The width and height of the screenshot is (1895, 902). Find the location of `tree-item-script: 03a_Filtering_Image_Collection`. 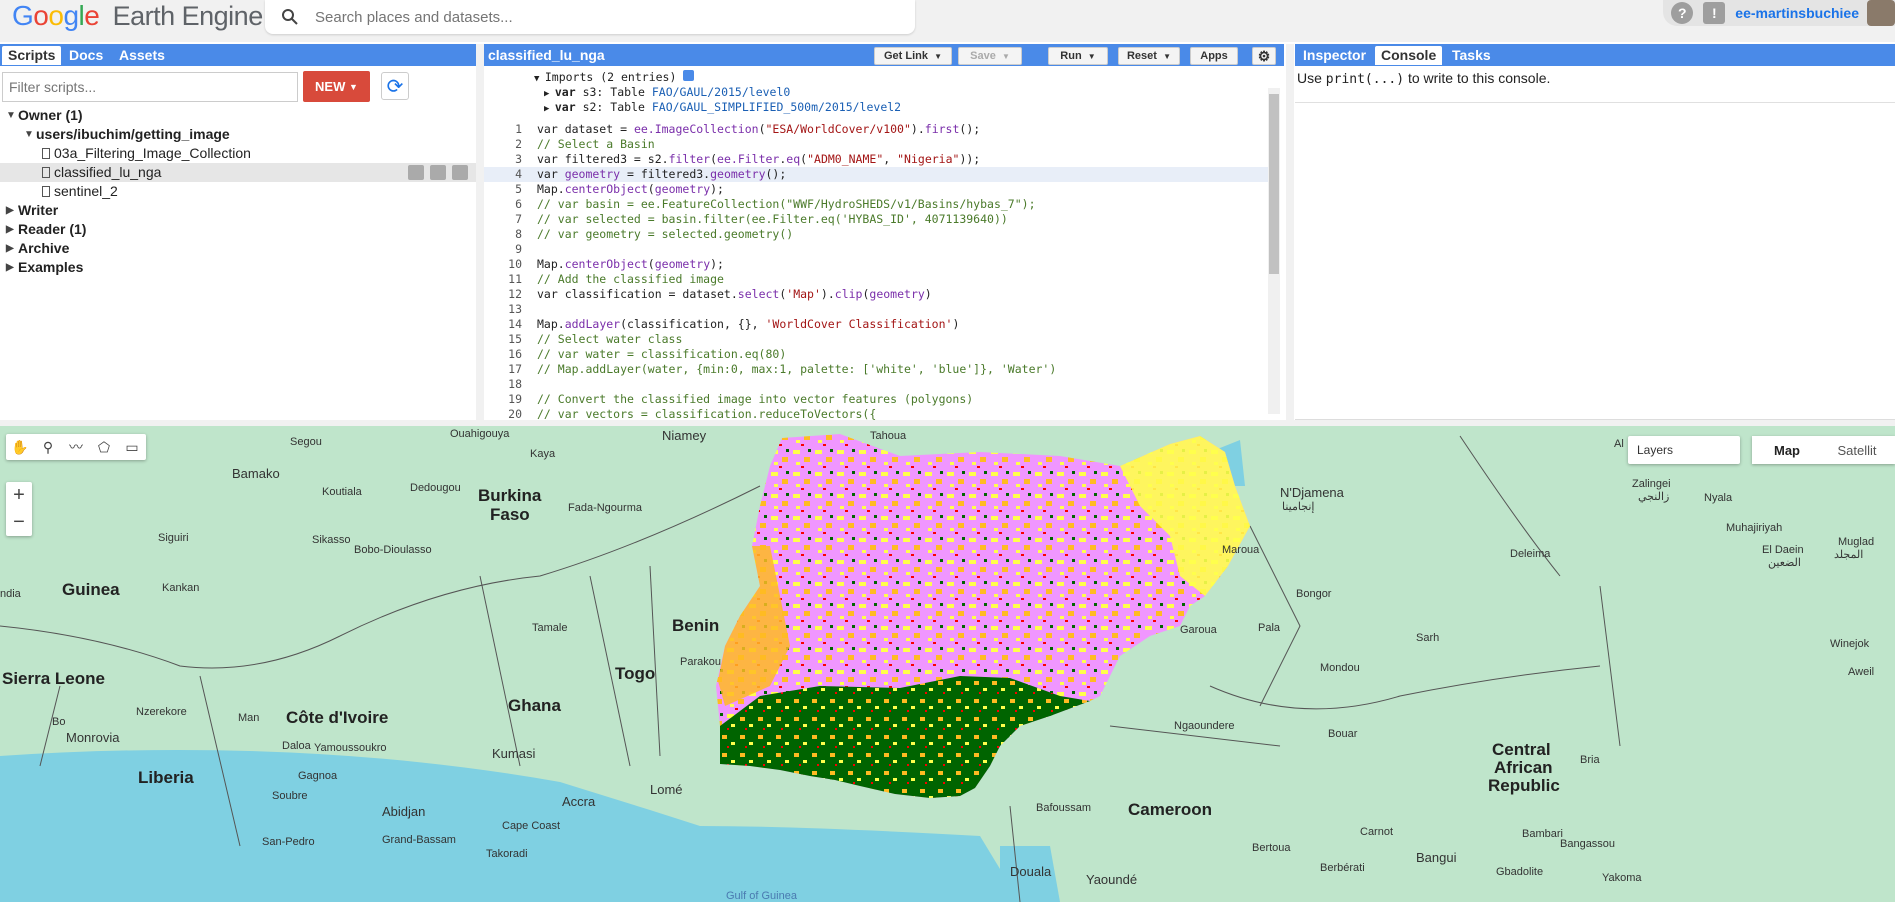

tree-item-script: 03a_Filtering_Image_Collection is located at coordinates (238, 153).